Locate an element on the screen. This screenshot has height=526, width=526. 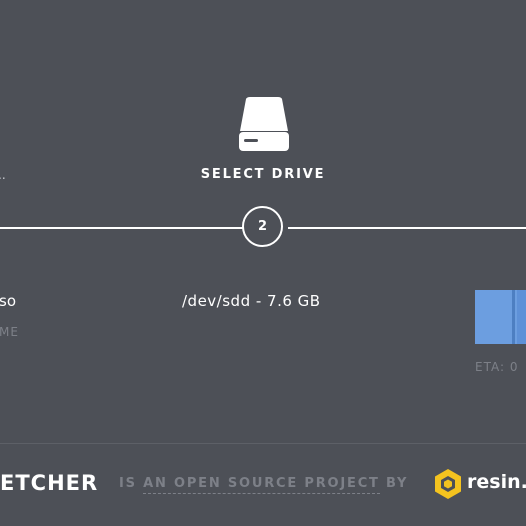
open-source-link: AN OPEN SOURCE PROJECT is located at coordinates (261, 485).